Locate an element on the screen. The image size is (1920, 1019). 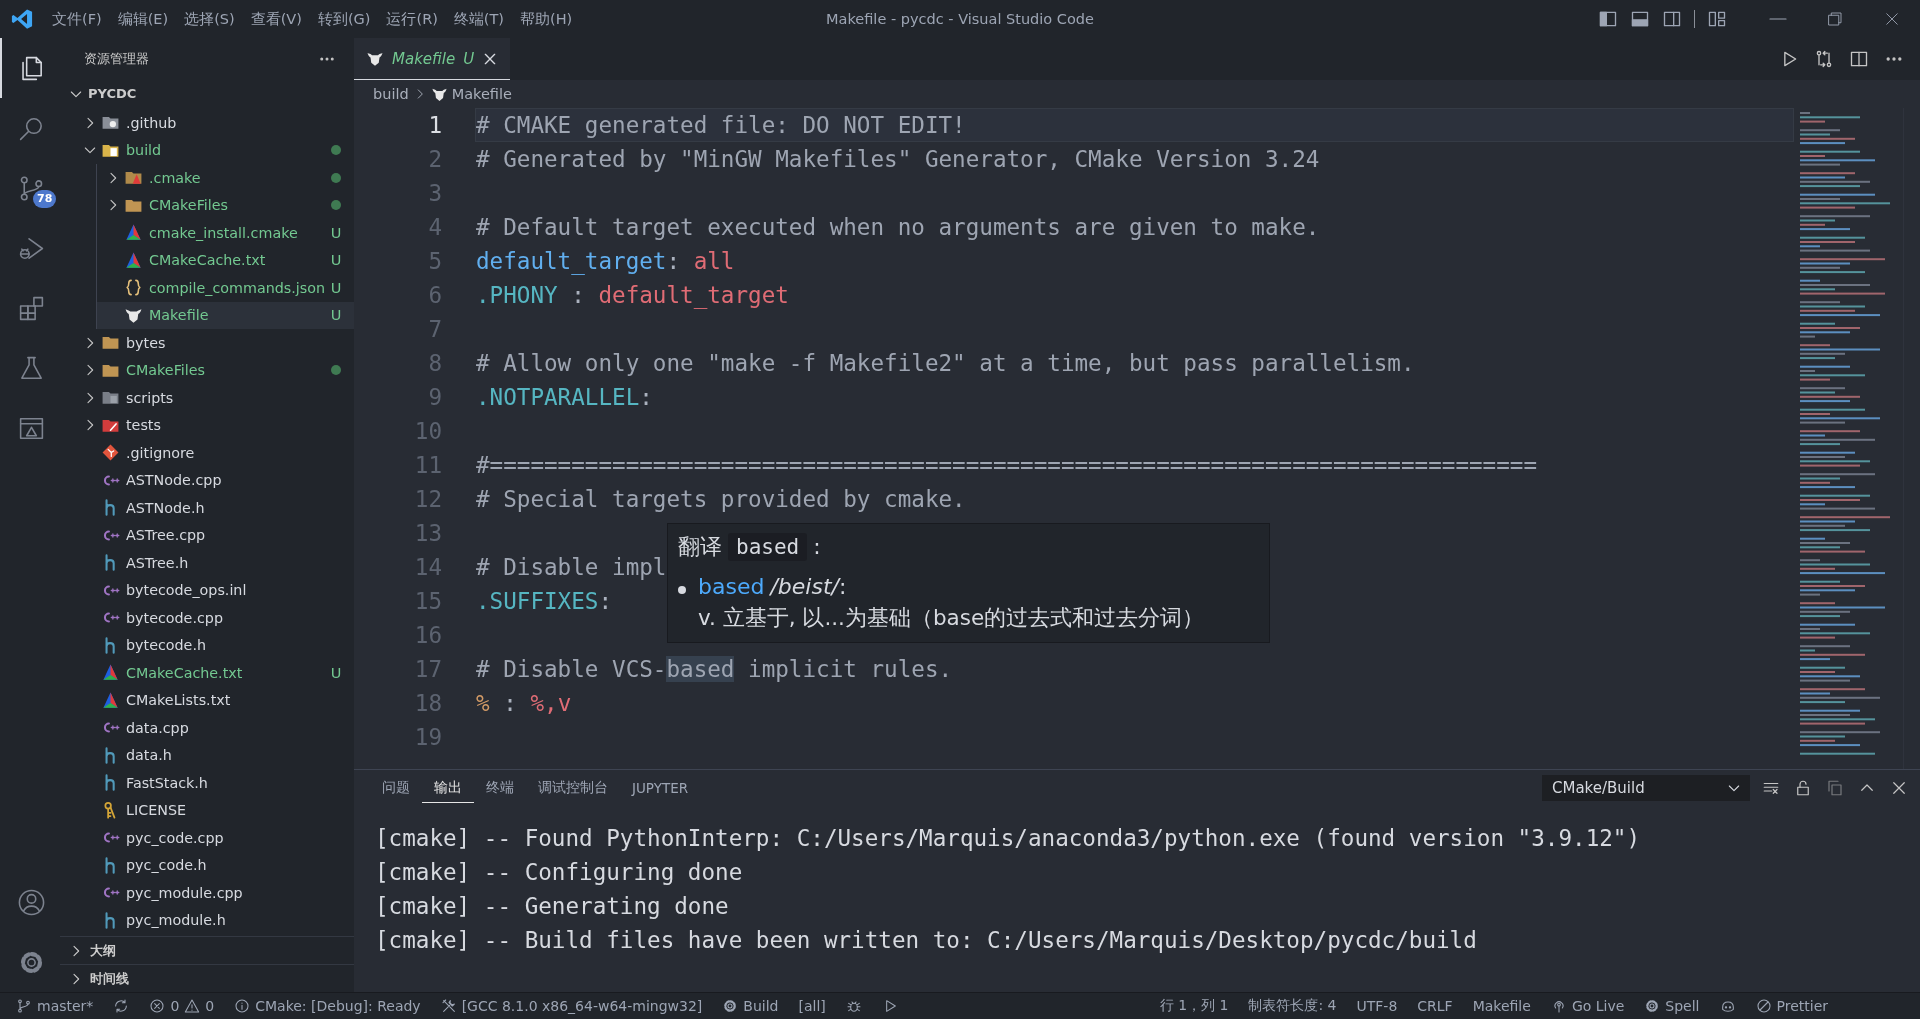
compare-changes-icon is located at coordinates (1824, 59).